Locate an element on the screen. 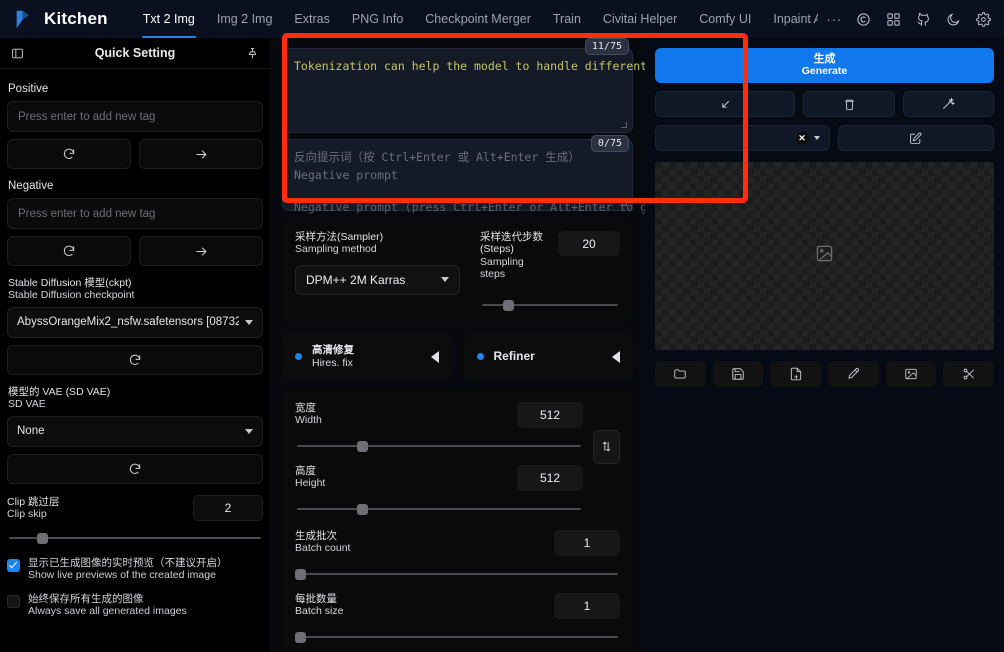 The image size is (1004, 652). generate-button: 生成 Generate is located at coordinates (824, 65).